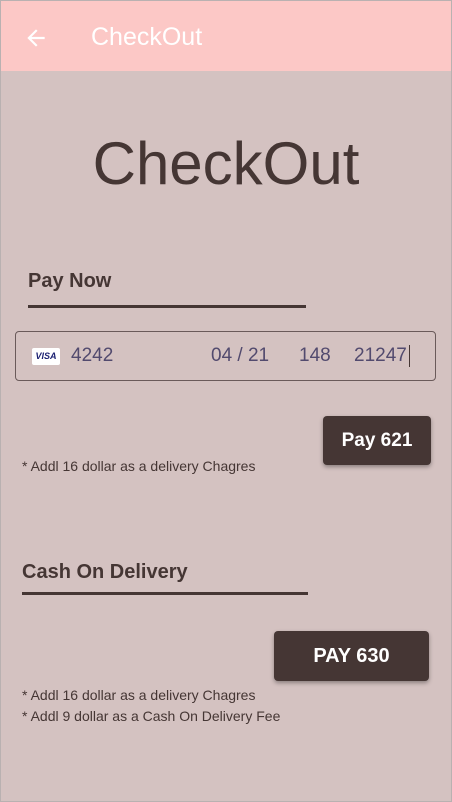 Image resolution: width=452 pixels, height=802 pixels. What do you see at coordinates (380, 356) in the screenshot?
I see `card-postal-field: 21247` at bounding box center [380, 356].